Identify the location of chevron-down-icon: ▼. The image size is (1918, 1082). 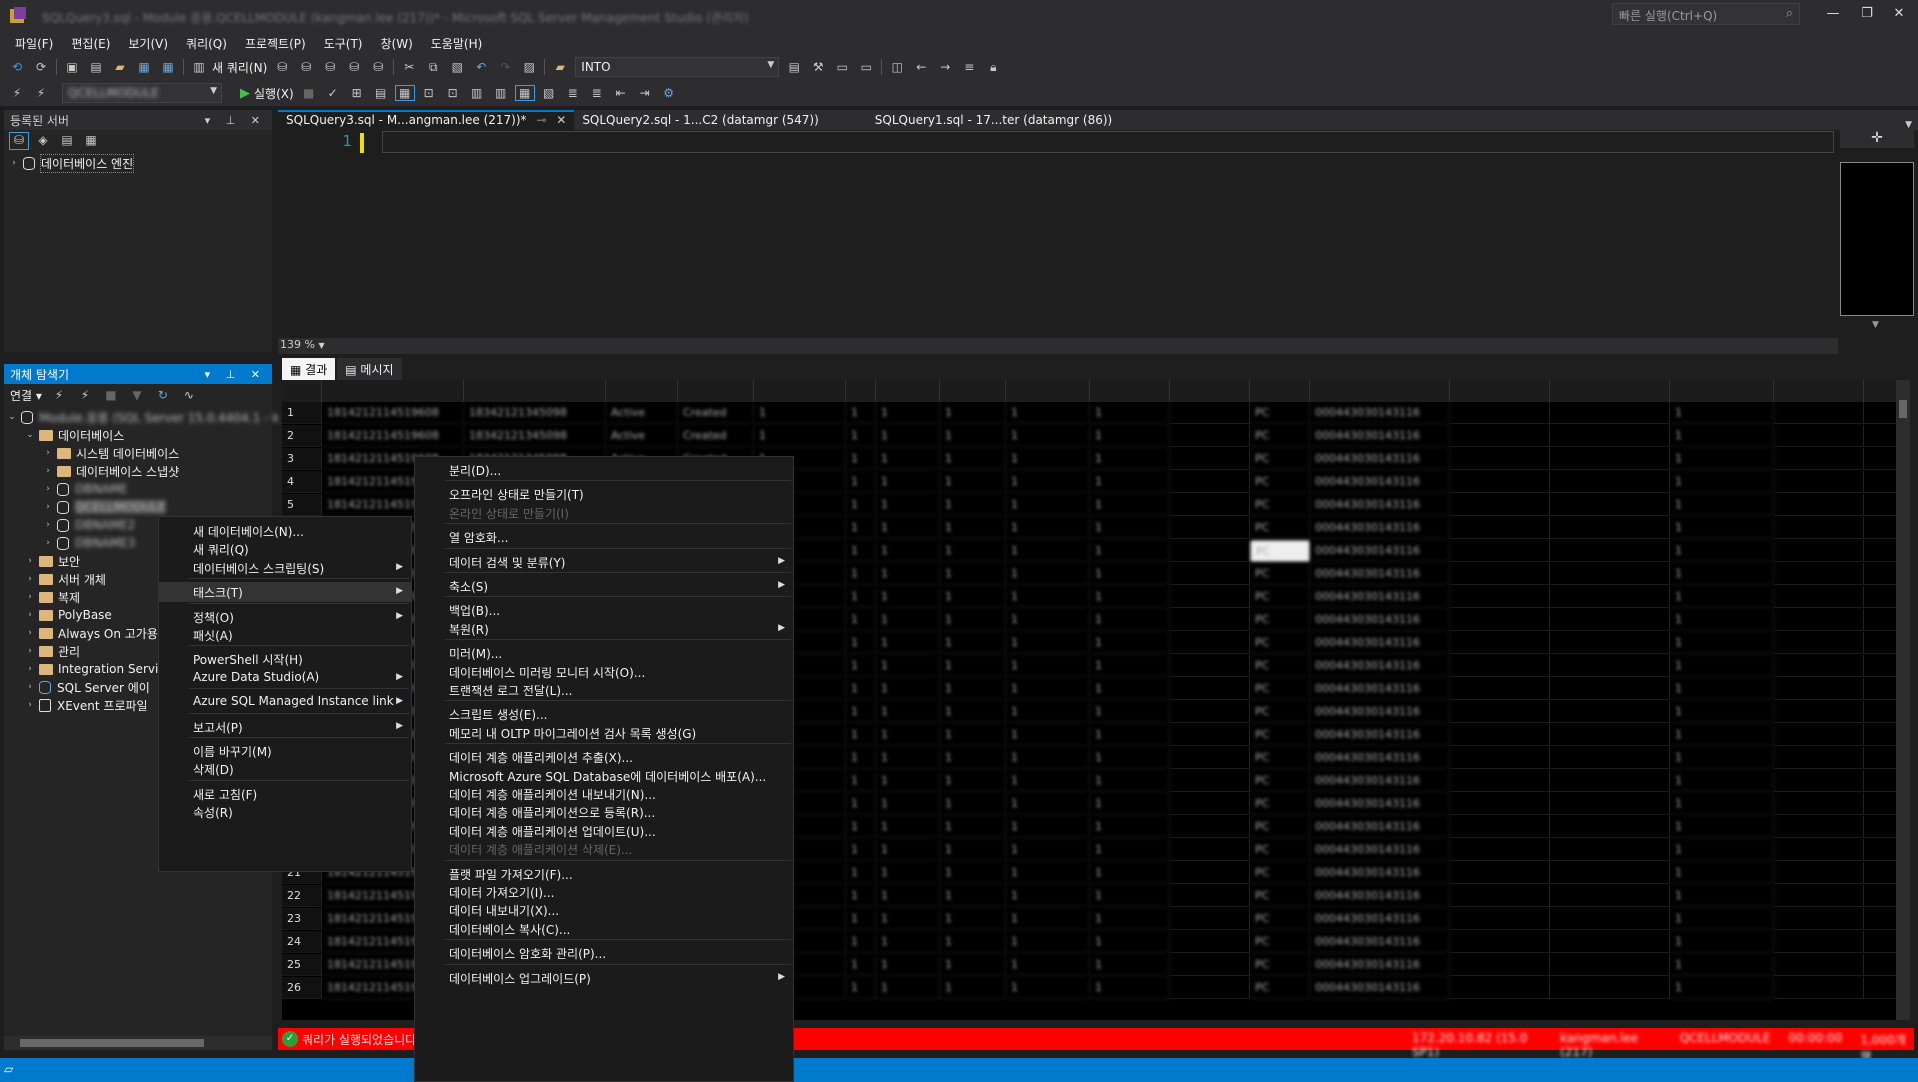
(321, 345).